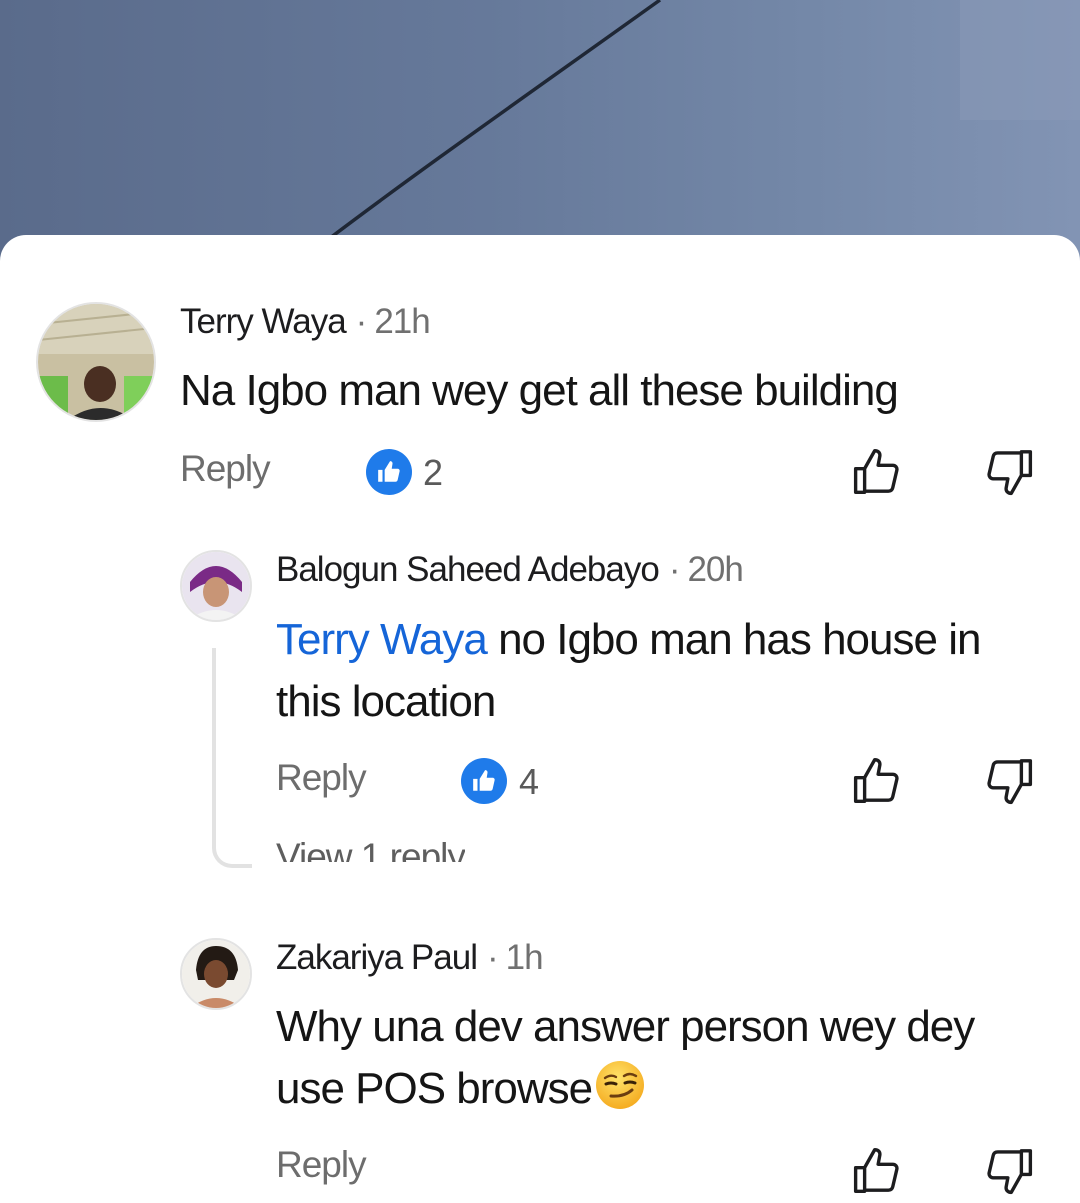 This screenshot has width=1080, height=1203. I want to click on comment-time: 21h, so click(402, 321).